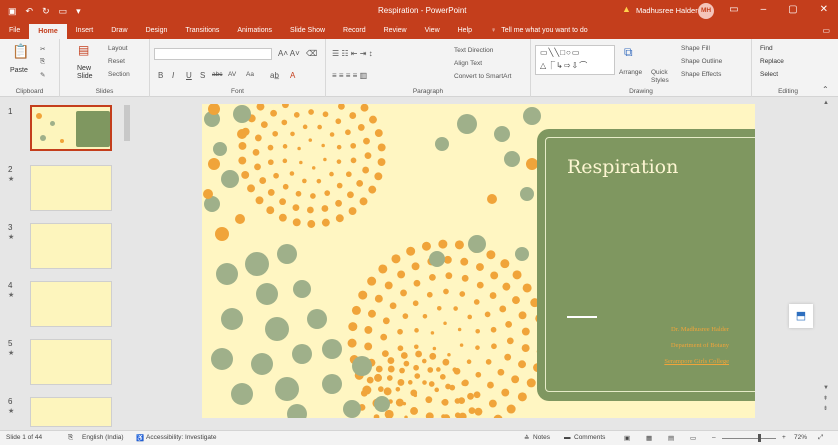 This screenshot has height=445, width=838. I want to click on paste-button: Paste, so click(19, 70).